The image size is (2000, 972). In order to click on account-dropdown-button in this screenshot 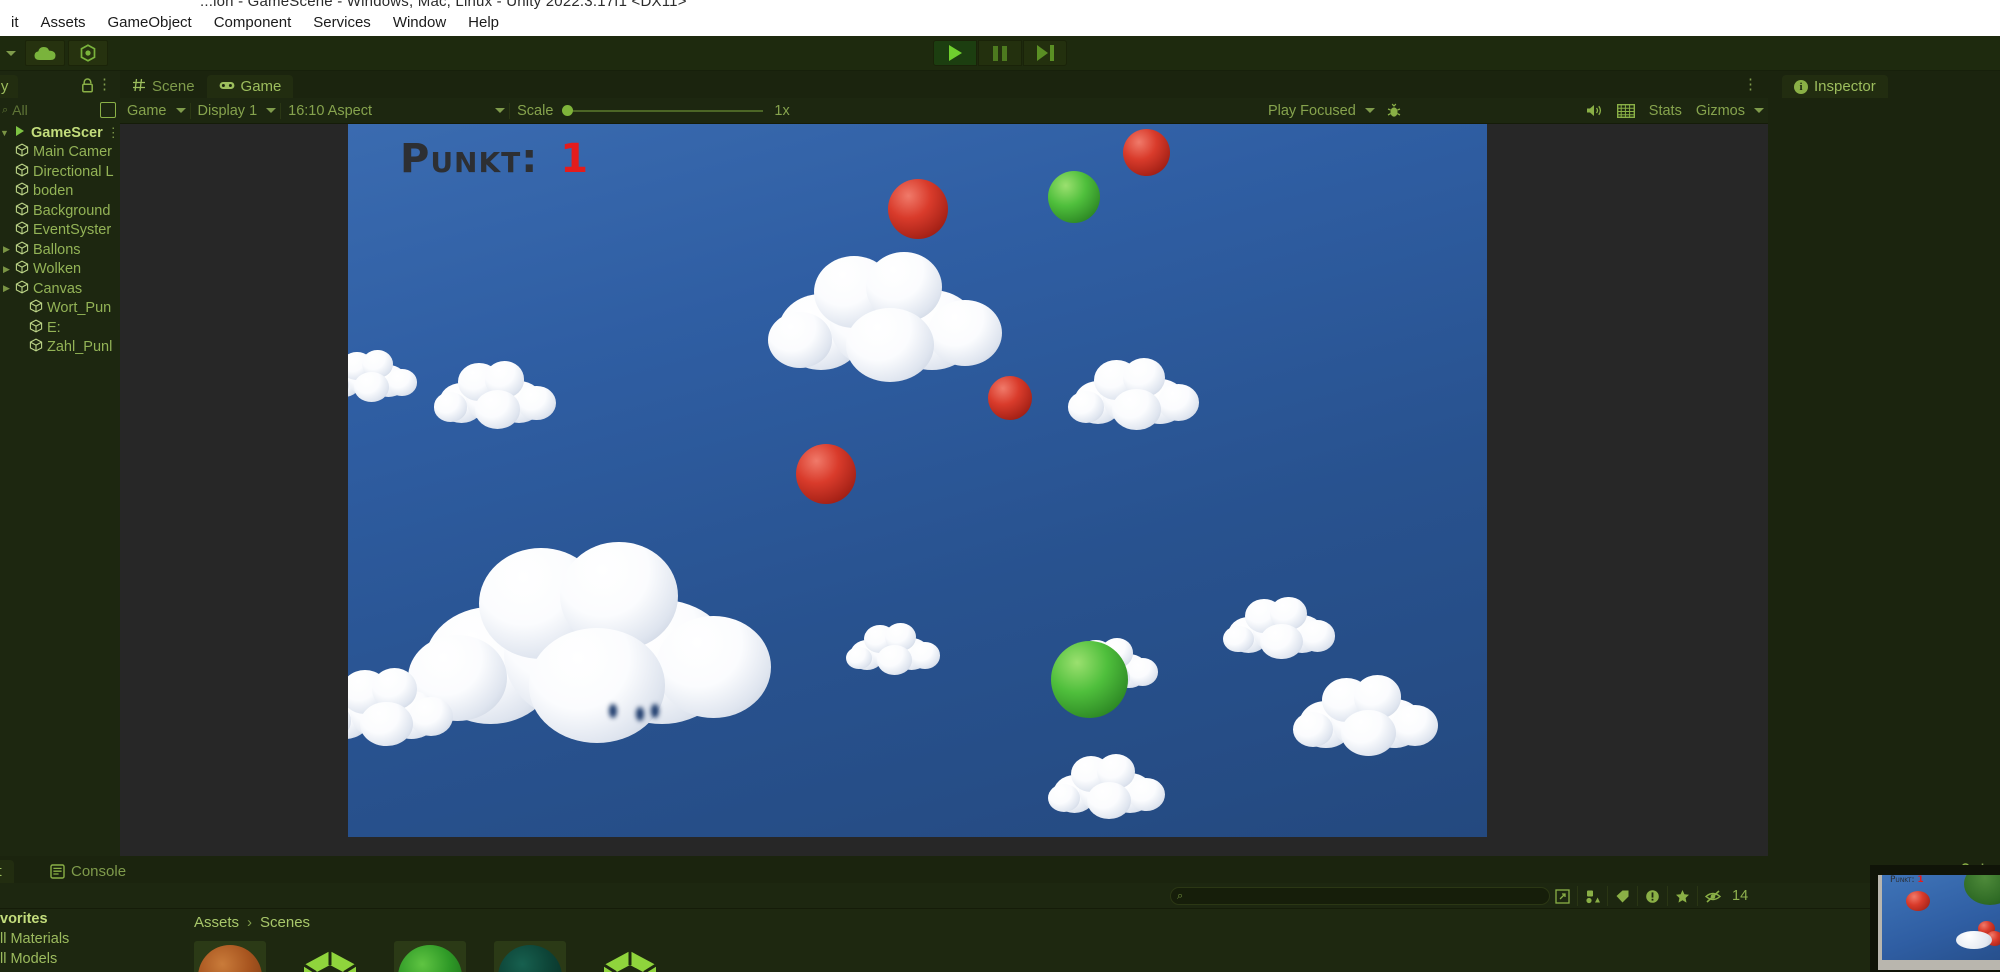, I will do `click(11, 53)`.